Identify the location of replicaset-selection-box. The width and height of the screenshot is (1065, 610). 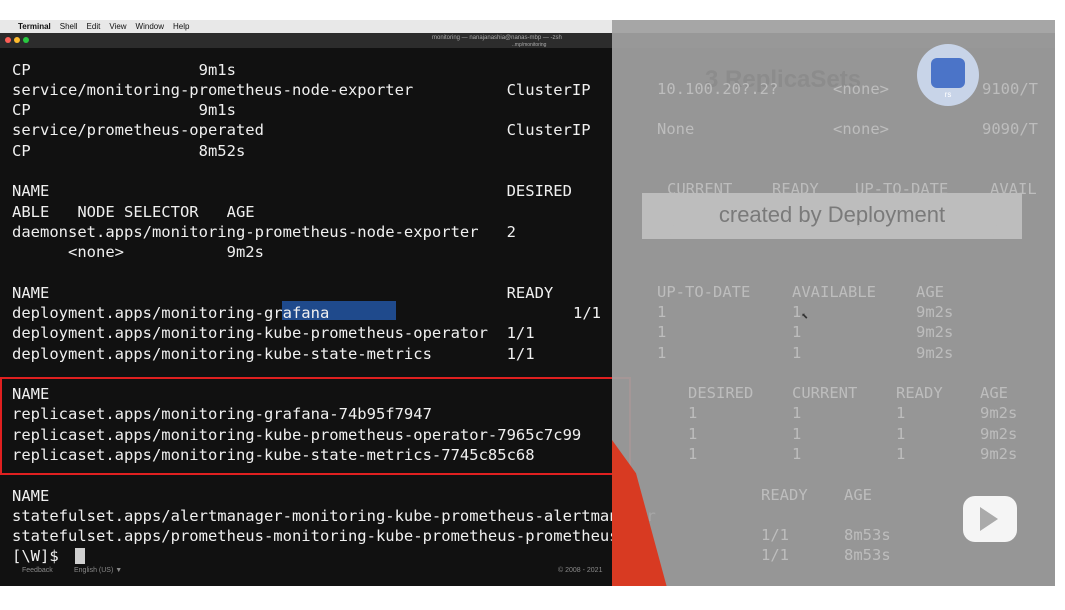
(315, 426).